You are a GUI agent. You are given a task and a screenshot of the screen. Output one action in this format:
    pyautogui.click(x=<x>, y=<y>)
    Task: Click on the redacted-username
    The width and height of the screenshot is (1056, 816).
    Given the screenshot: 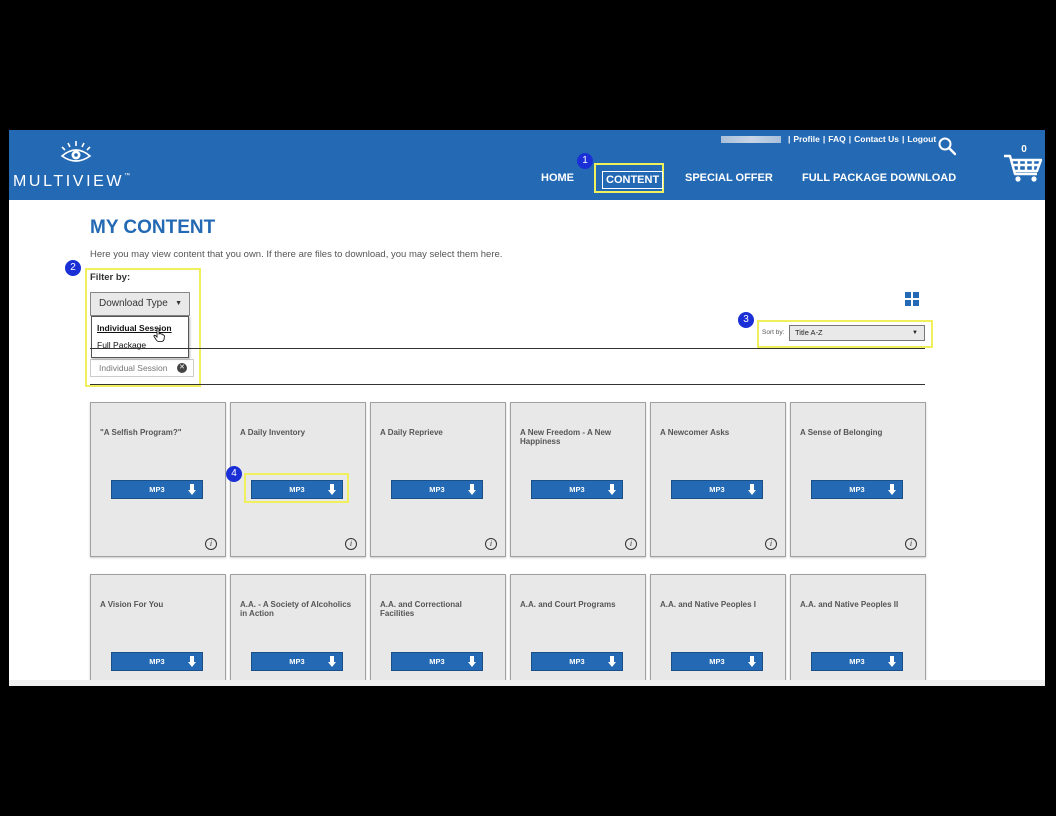 What is the action you would take?
    pyautogui.click(x=751, y=139)
    